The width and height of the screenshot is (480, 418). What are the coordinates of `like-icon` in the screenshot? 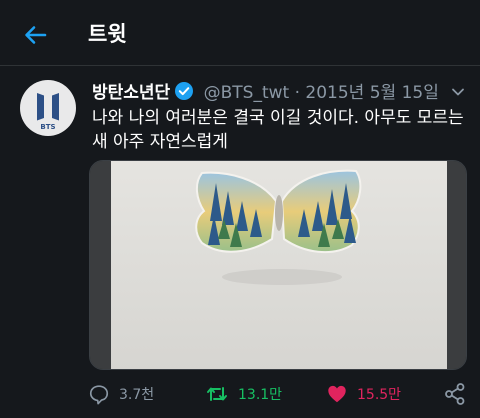 It's located at (337, 394).